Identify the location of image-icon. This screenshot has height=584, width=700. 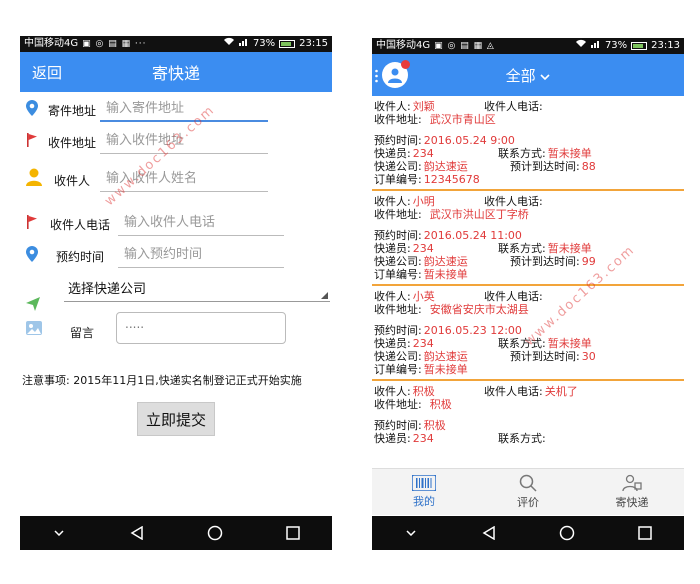
(34, 329).